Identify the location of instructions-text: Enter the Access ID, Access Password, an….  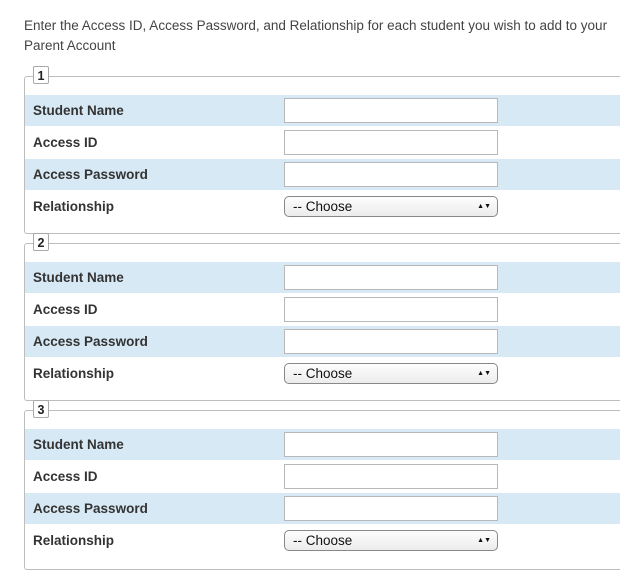
(316, 35).